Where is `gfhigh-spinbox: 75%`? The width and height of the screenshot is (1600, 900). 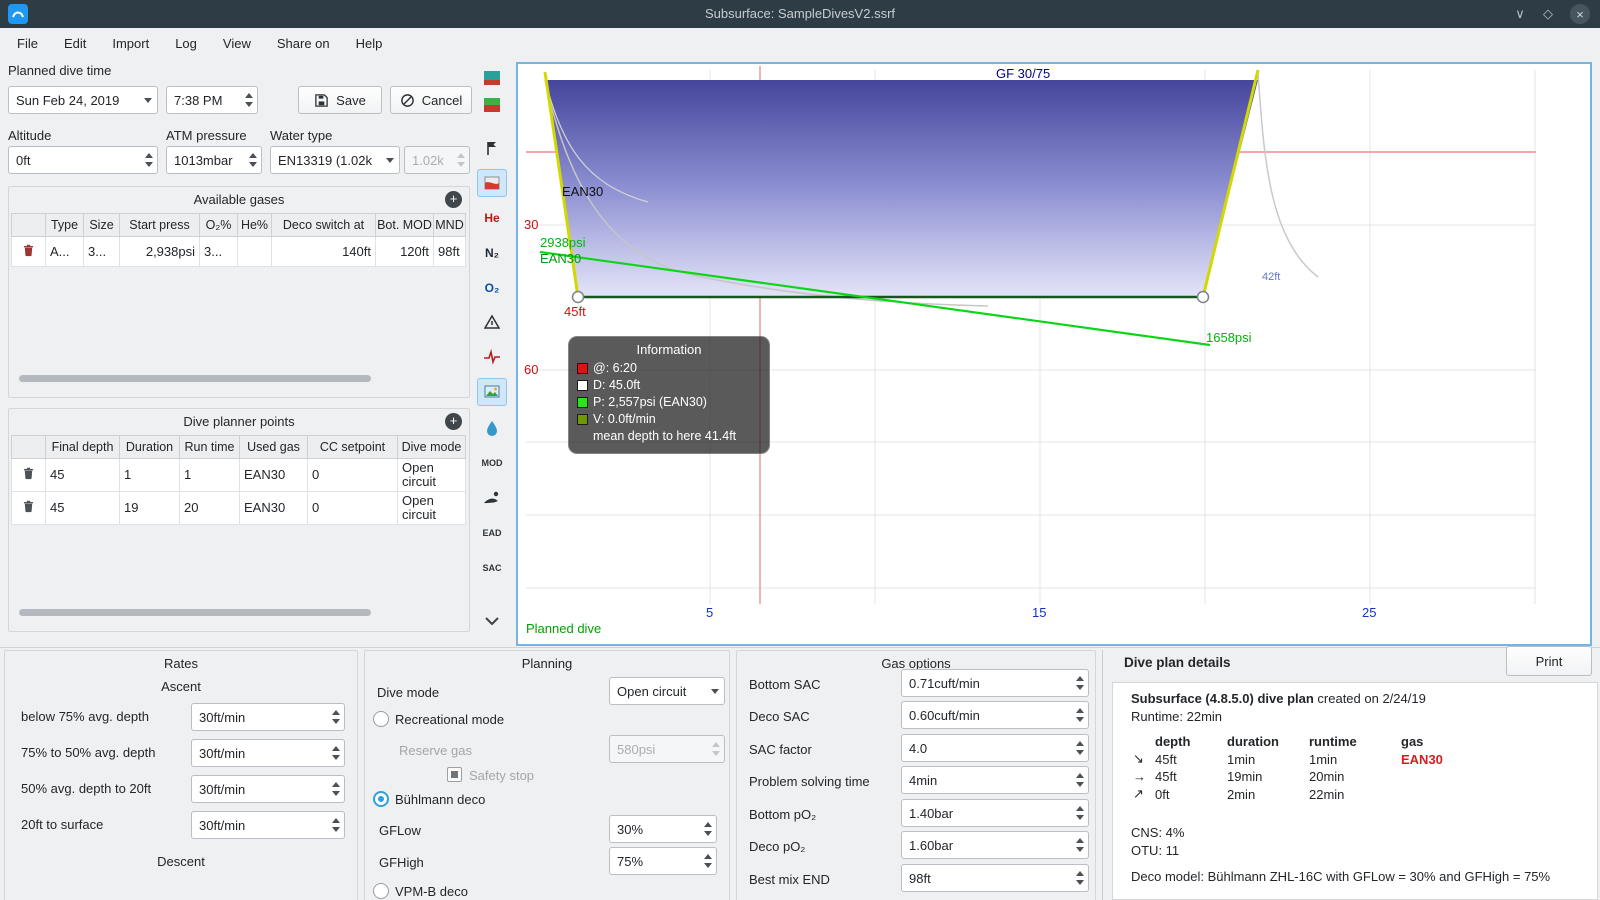 gfhigh-spinbox: 75% is located at coordinates (663, 861).